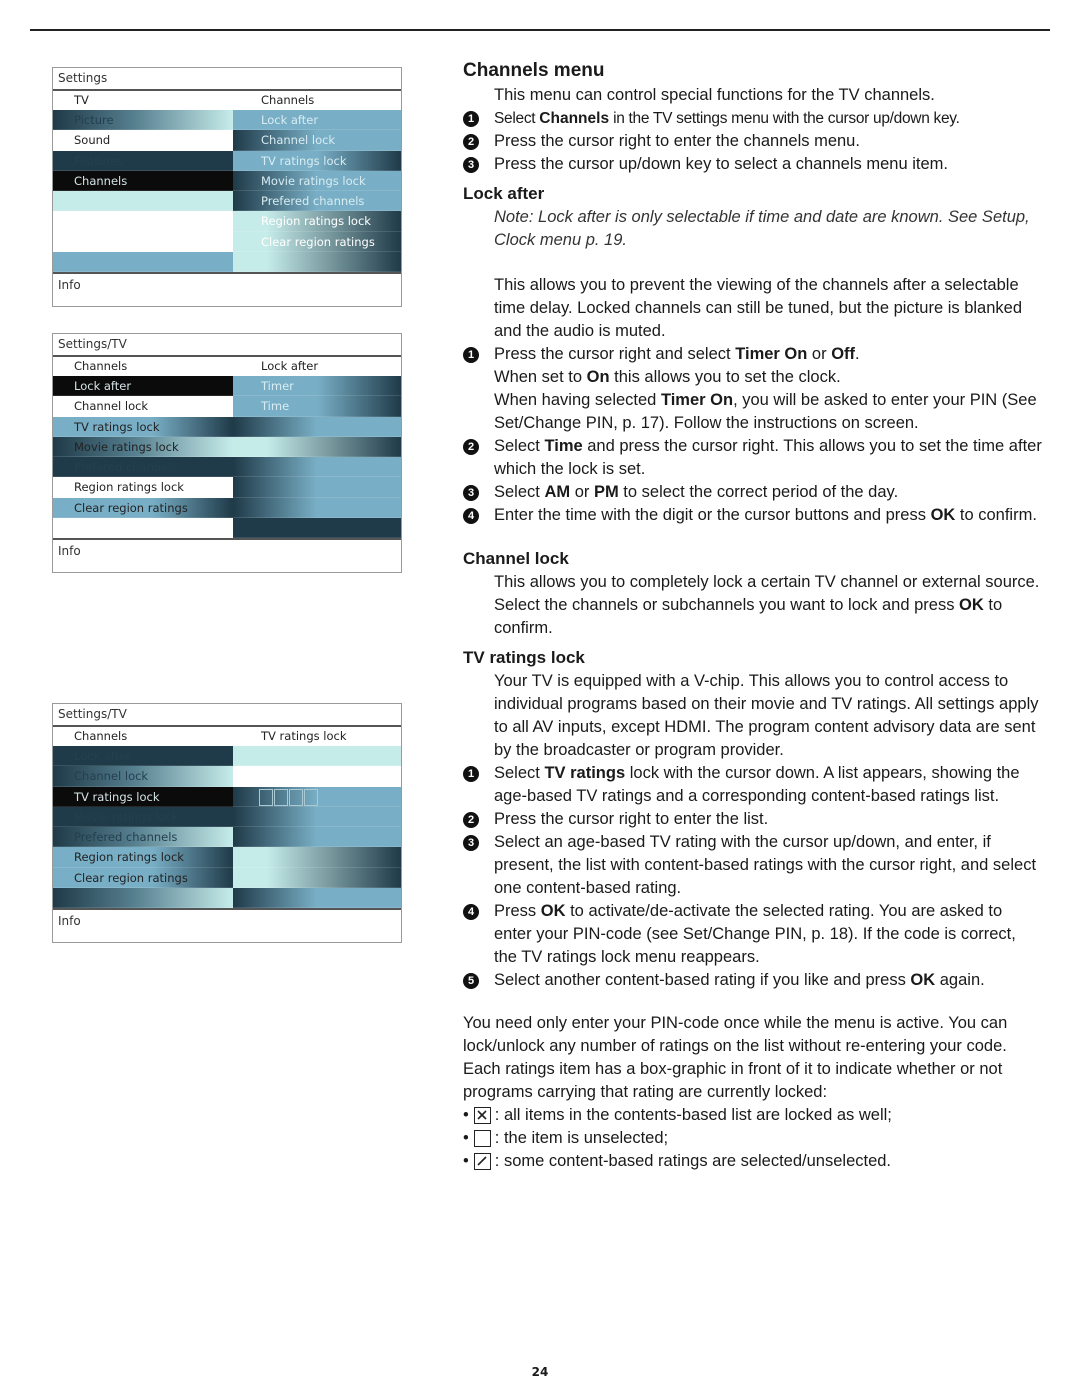 The height and width of the screenshot is (1397, 1080). I want to click on menu-item: Lock after, so click(143, 756).